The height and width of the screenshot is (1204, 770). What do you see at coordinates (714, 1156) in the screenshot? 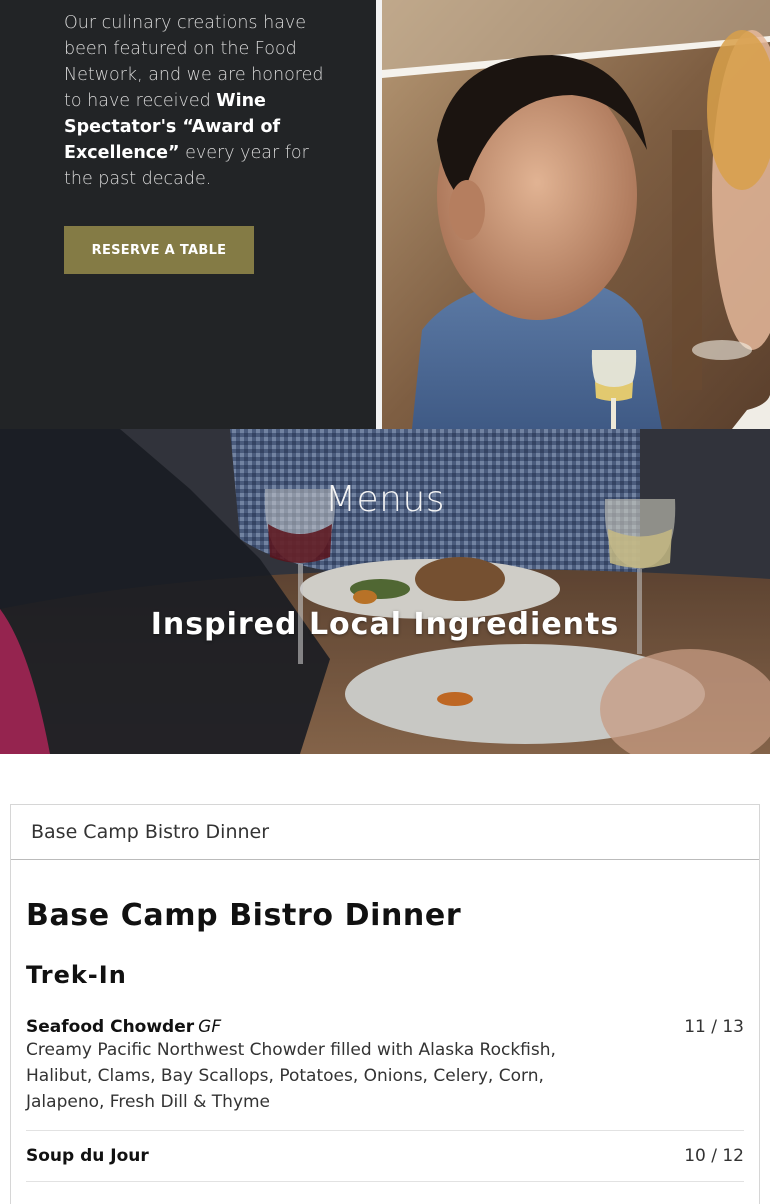
I see `item-price: 10 / 12` at bounding box center [714, 1156].